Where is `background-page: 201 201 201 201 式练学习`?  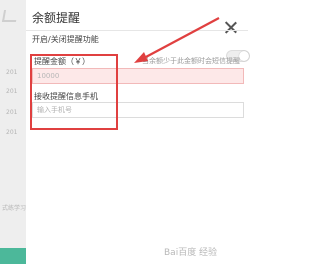
background-page: 201 201 201 201 式练学习 is located at coordinates (13, 132).